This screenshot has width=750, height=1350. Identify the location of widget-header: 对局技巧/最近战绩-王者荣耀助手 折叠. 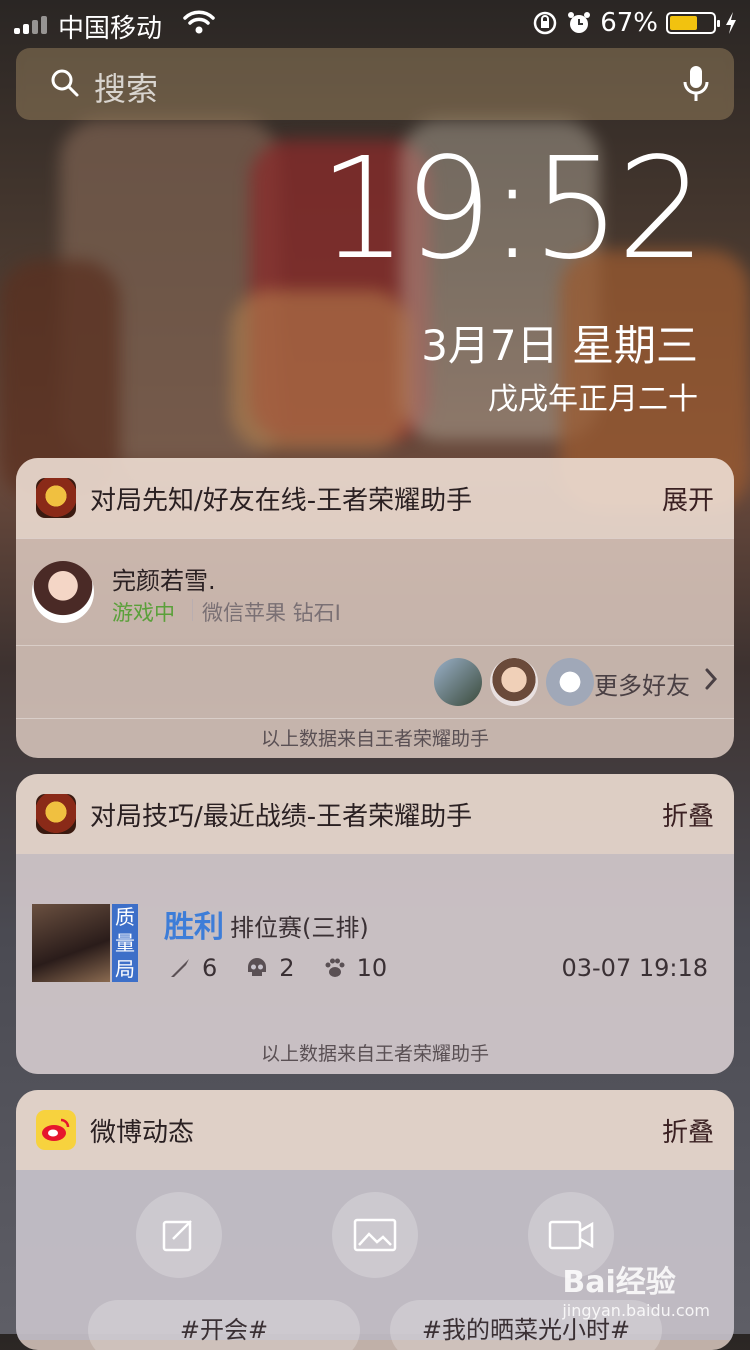
(375, 814).